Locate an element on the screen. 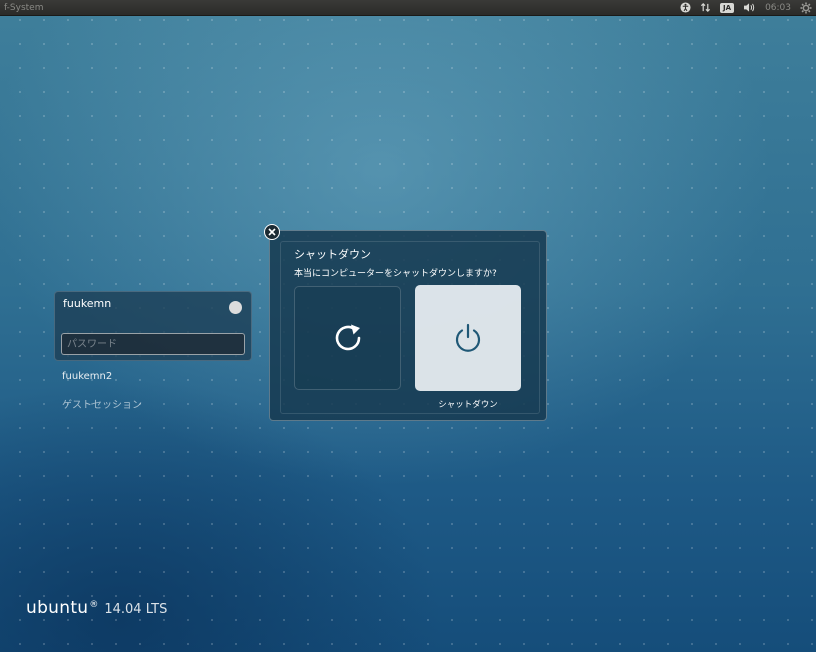 The width and height of the screenshot is (816, 652). host-name: f-System is located at coordinates (24, 7).